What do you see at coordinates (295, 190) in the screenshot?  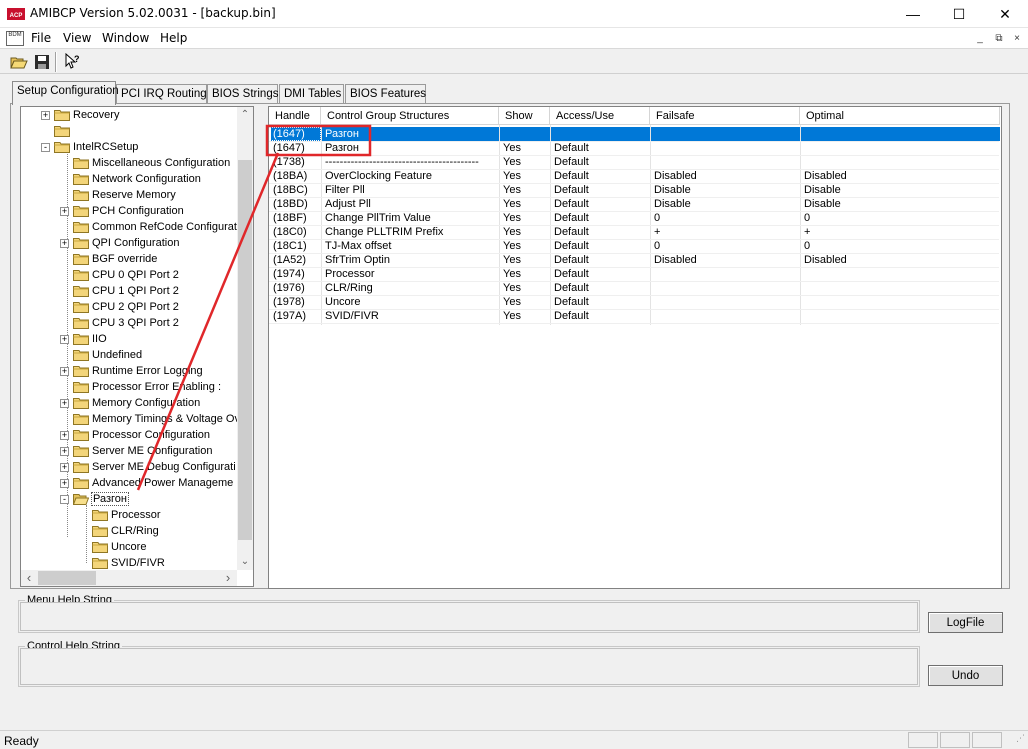 I see `grid-cell: (18BC)` at bounding box center [295, 190].